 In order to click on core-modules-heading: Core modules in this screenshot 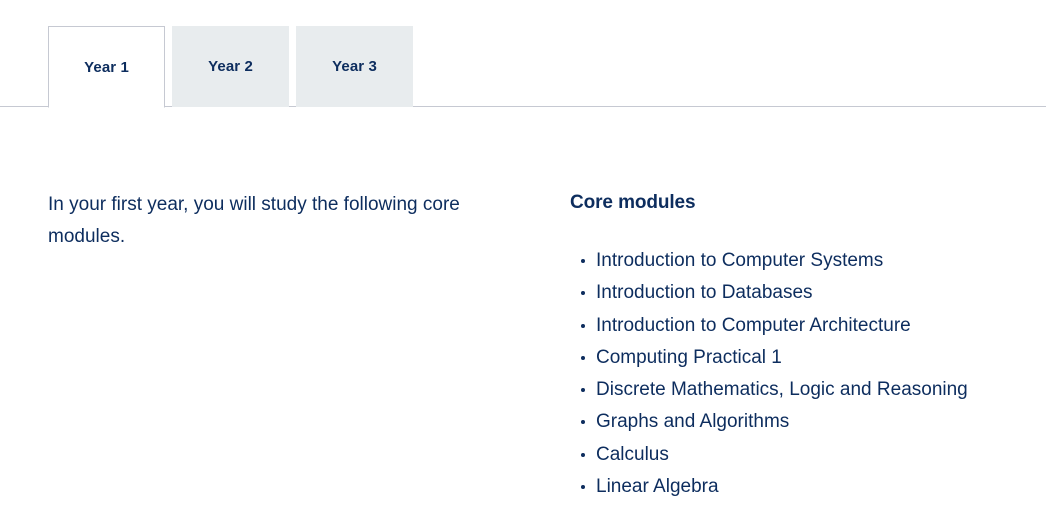, I will do `click(633, 202)`.